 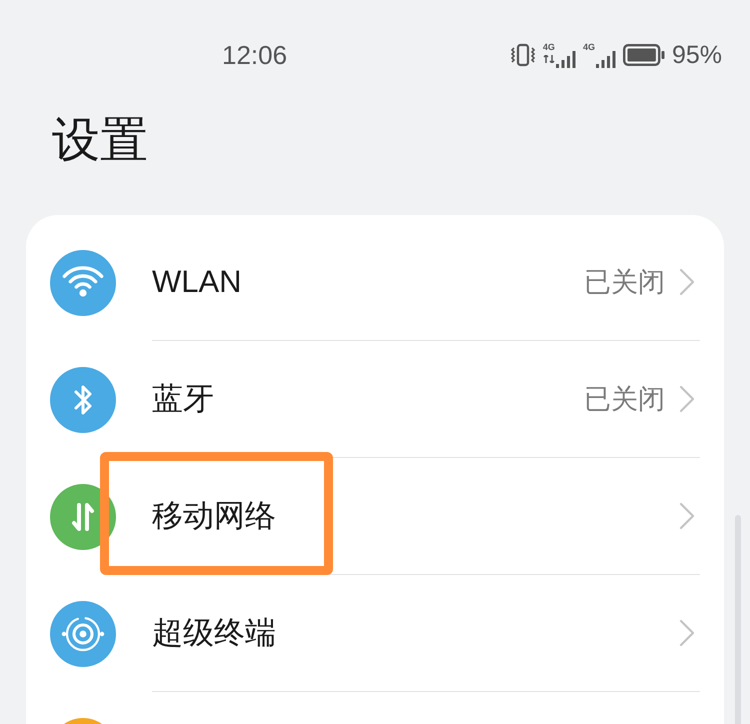 What do you see at coordinates (523, 55) in the screenshot?
I see `vibrate-icon` at bounding box center [523, 55].